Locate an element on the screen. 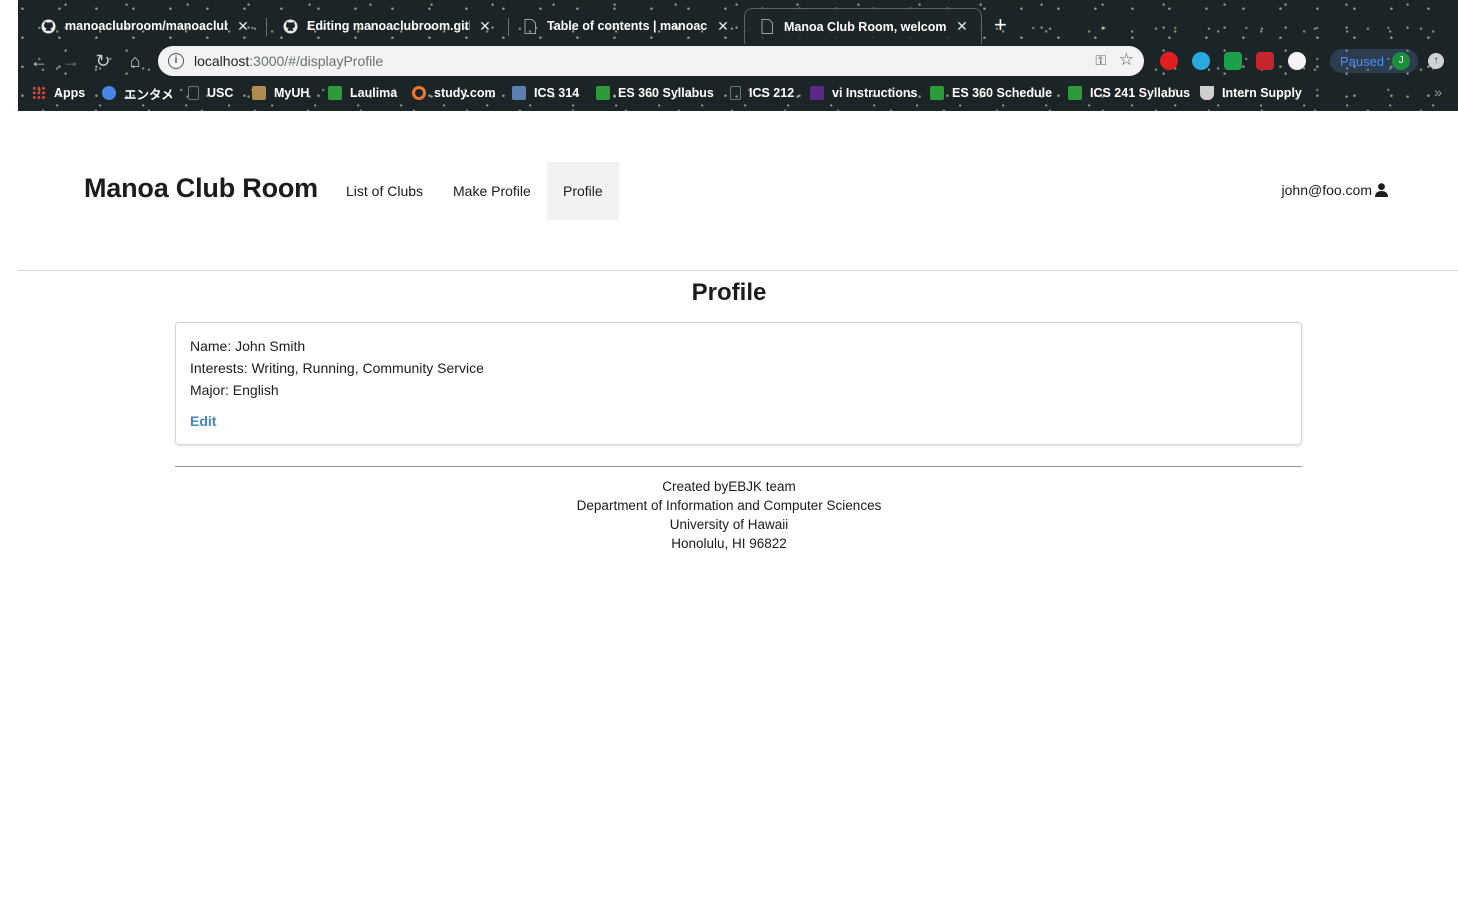 This screenshot has width=1458, height=922. bookmark-item: Intern Supply is located at coordinates (1251, 93).